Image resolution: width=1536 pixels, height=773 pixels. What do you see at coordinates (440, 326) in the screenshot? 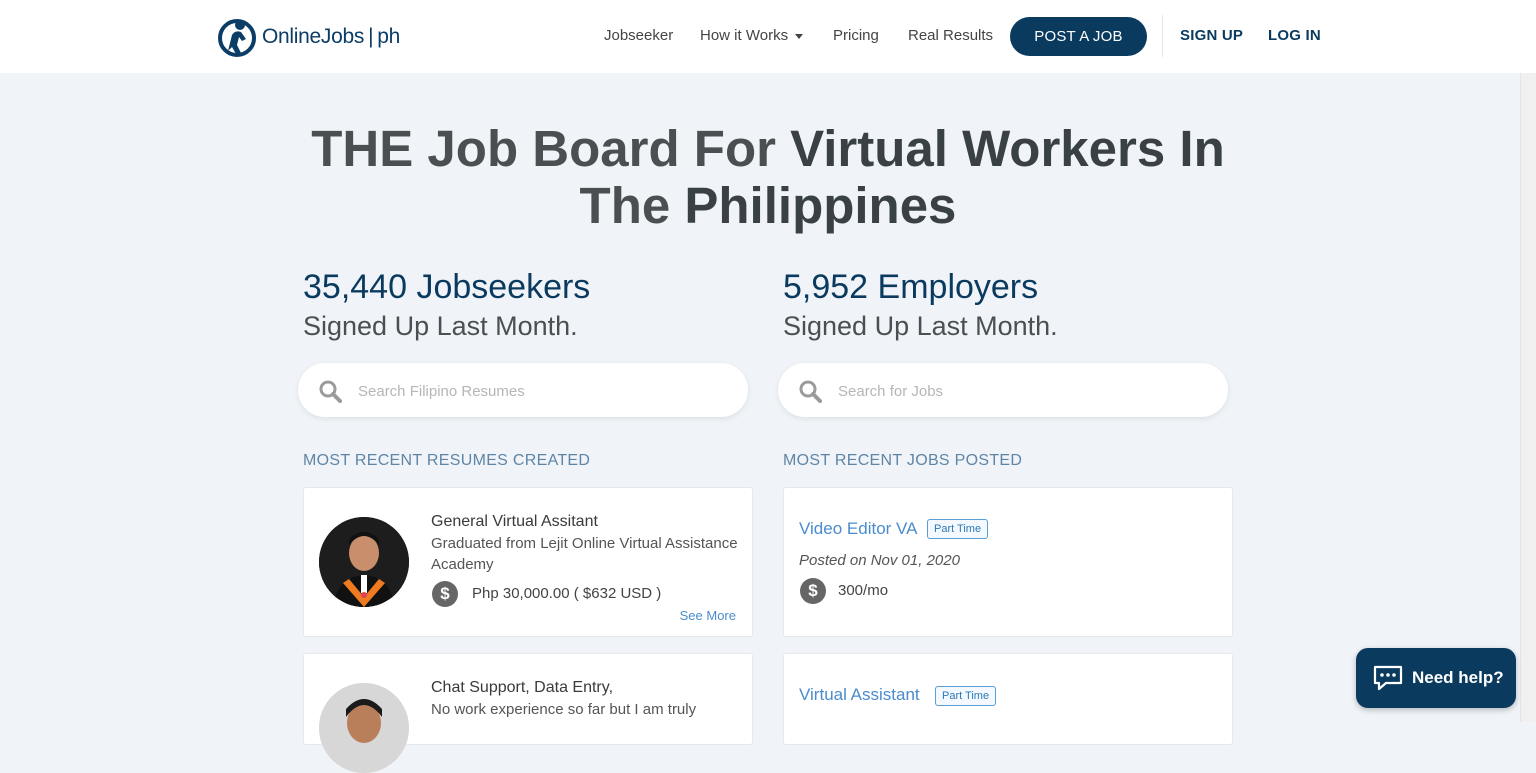
I see `jobseekers-subtitle: Signed Up Last Month.` at bounding box center [440, 326].